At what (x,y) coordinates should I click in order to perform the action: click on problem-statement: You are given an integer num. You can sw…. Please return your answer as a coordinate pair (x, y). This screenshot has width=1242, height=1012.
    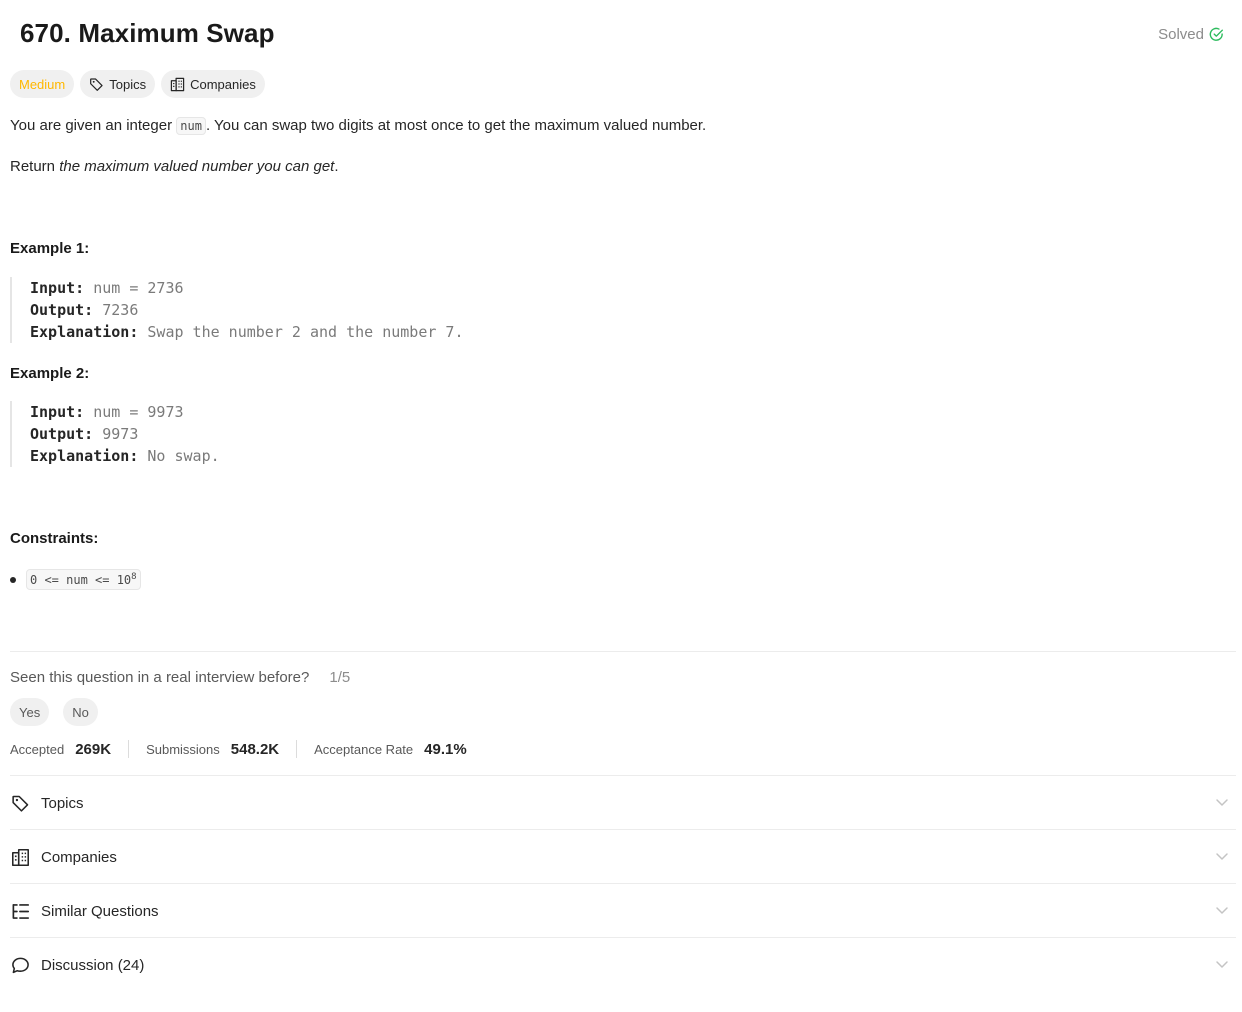
    Looking at the image, I should click on (620, 145).